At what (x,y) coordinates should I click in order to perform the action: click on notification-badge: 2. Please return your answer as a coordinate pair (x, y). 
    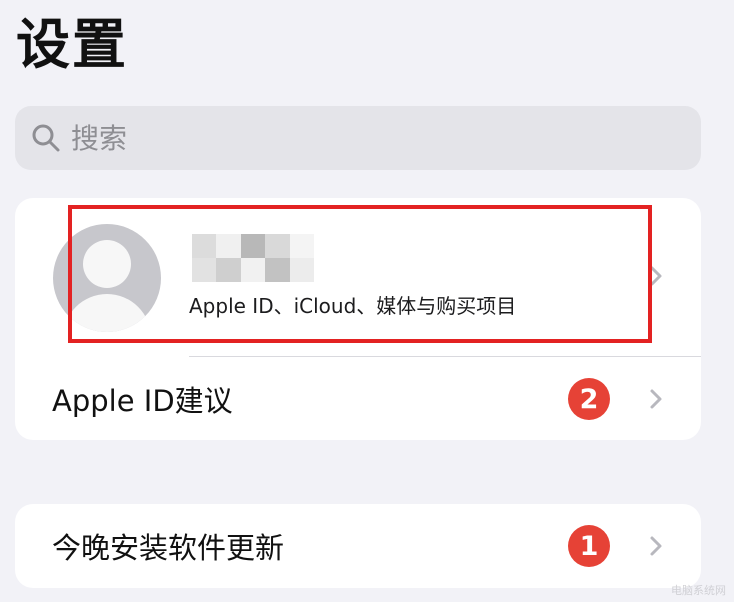
    Looking at the image, I should click on (589, 399).